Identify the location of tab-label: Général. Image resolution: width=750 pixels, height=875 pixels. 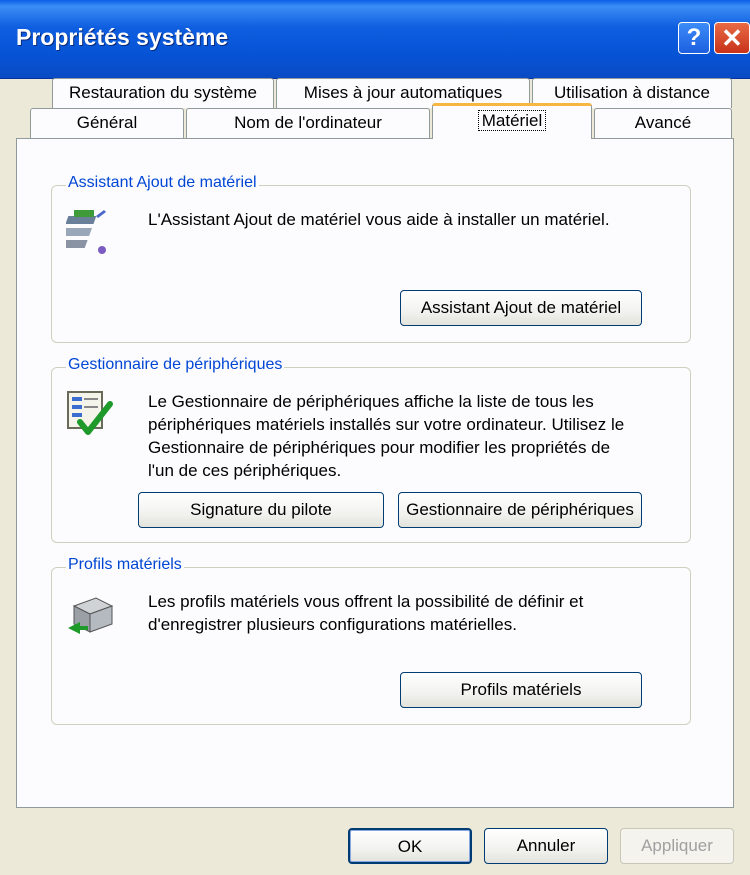
(107, 122).